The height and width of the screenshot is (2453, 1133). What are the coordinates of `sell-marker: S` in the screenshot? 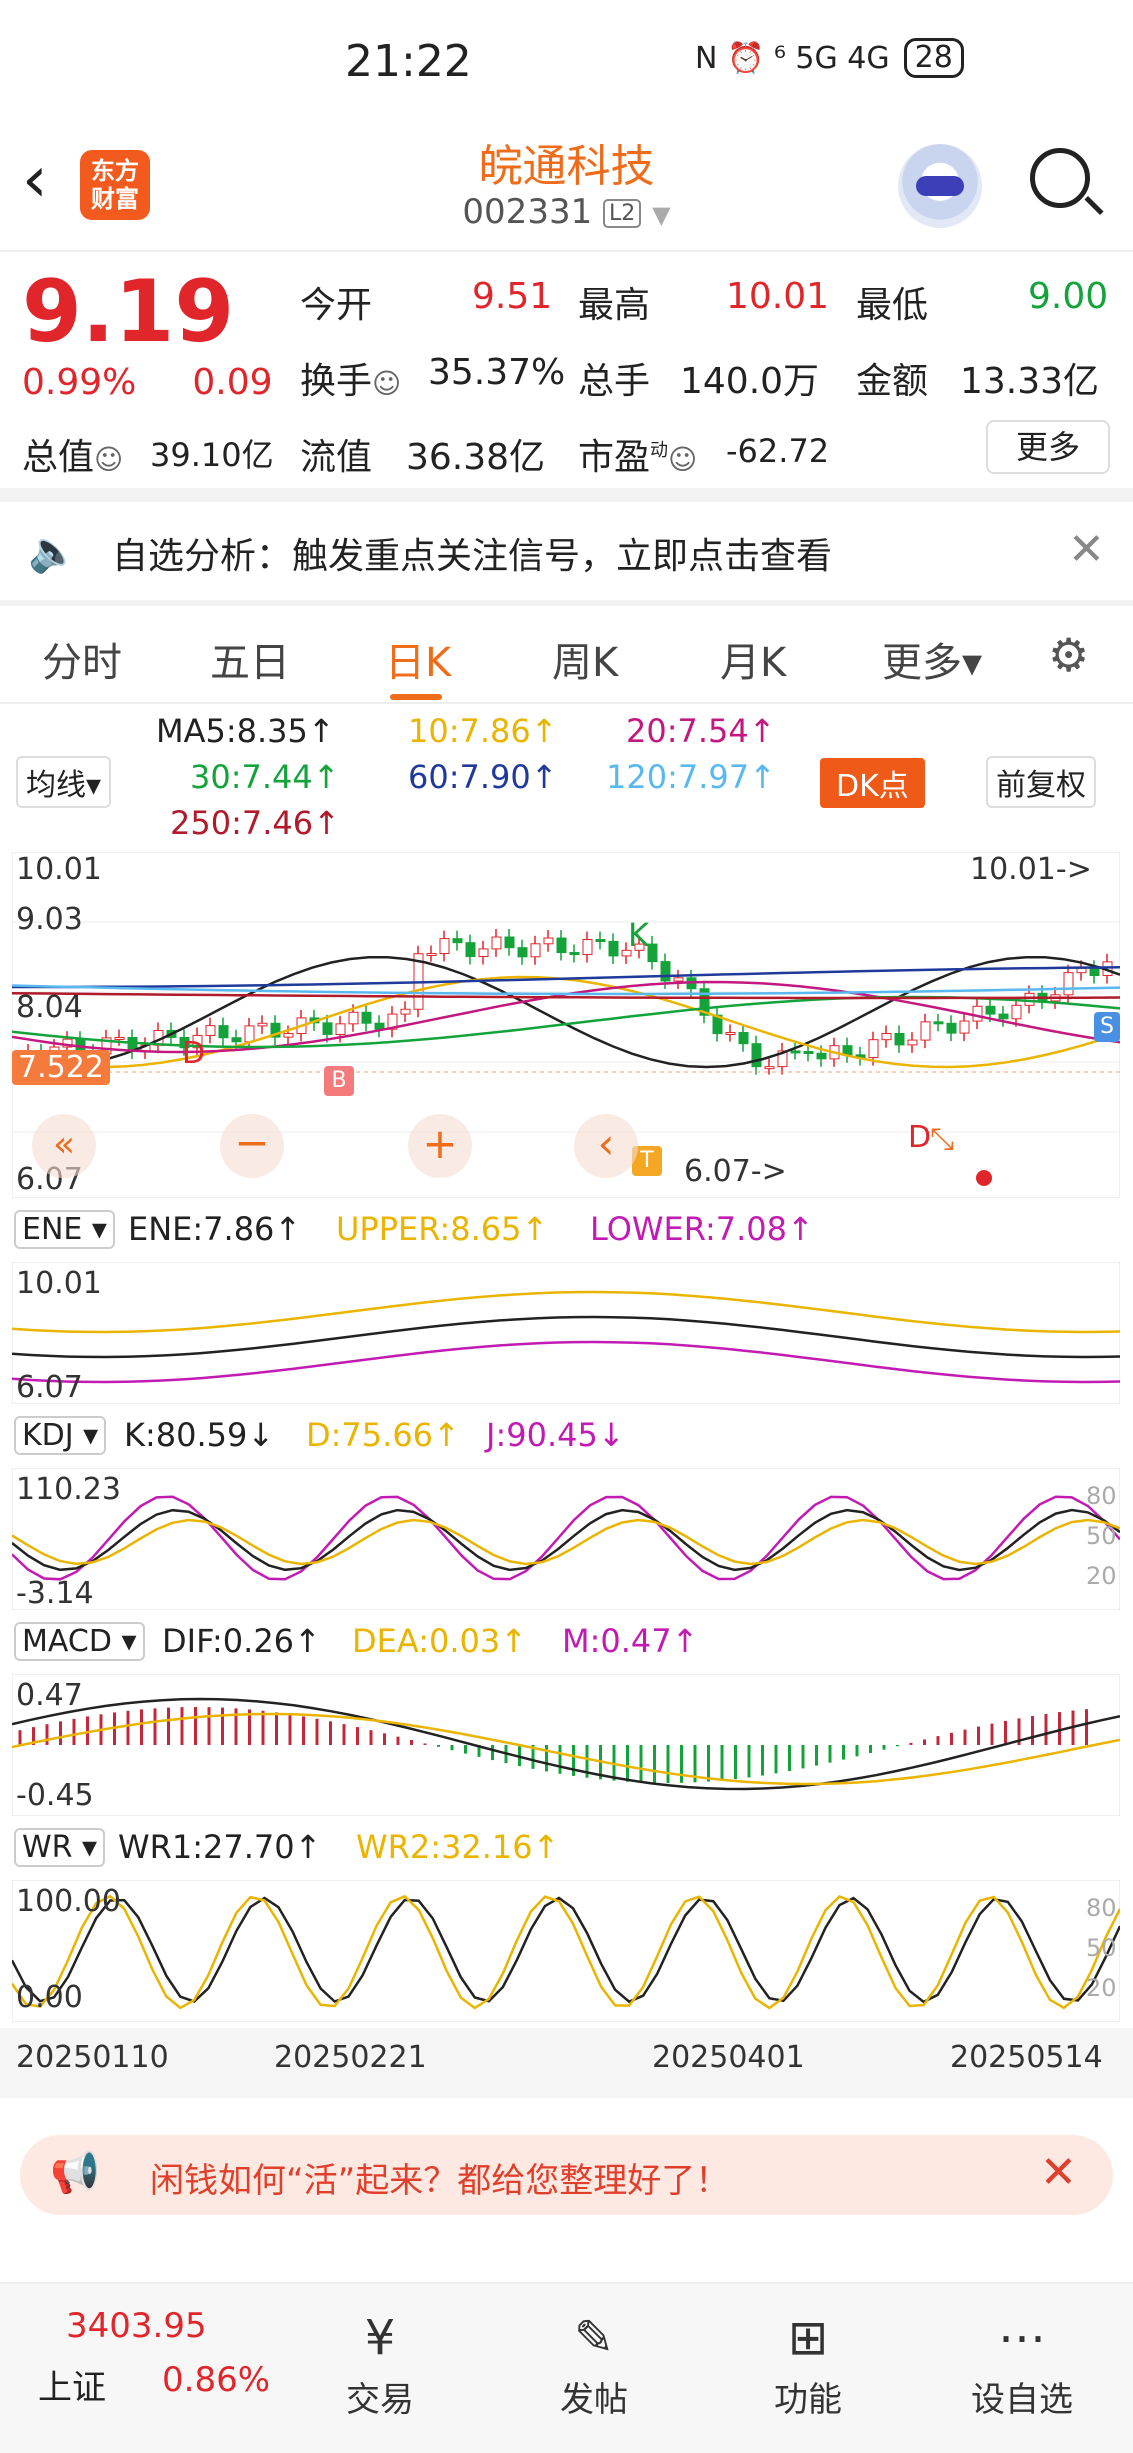 It's located at (1107, 1027).